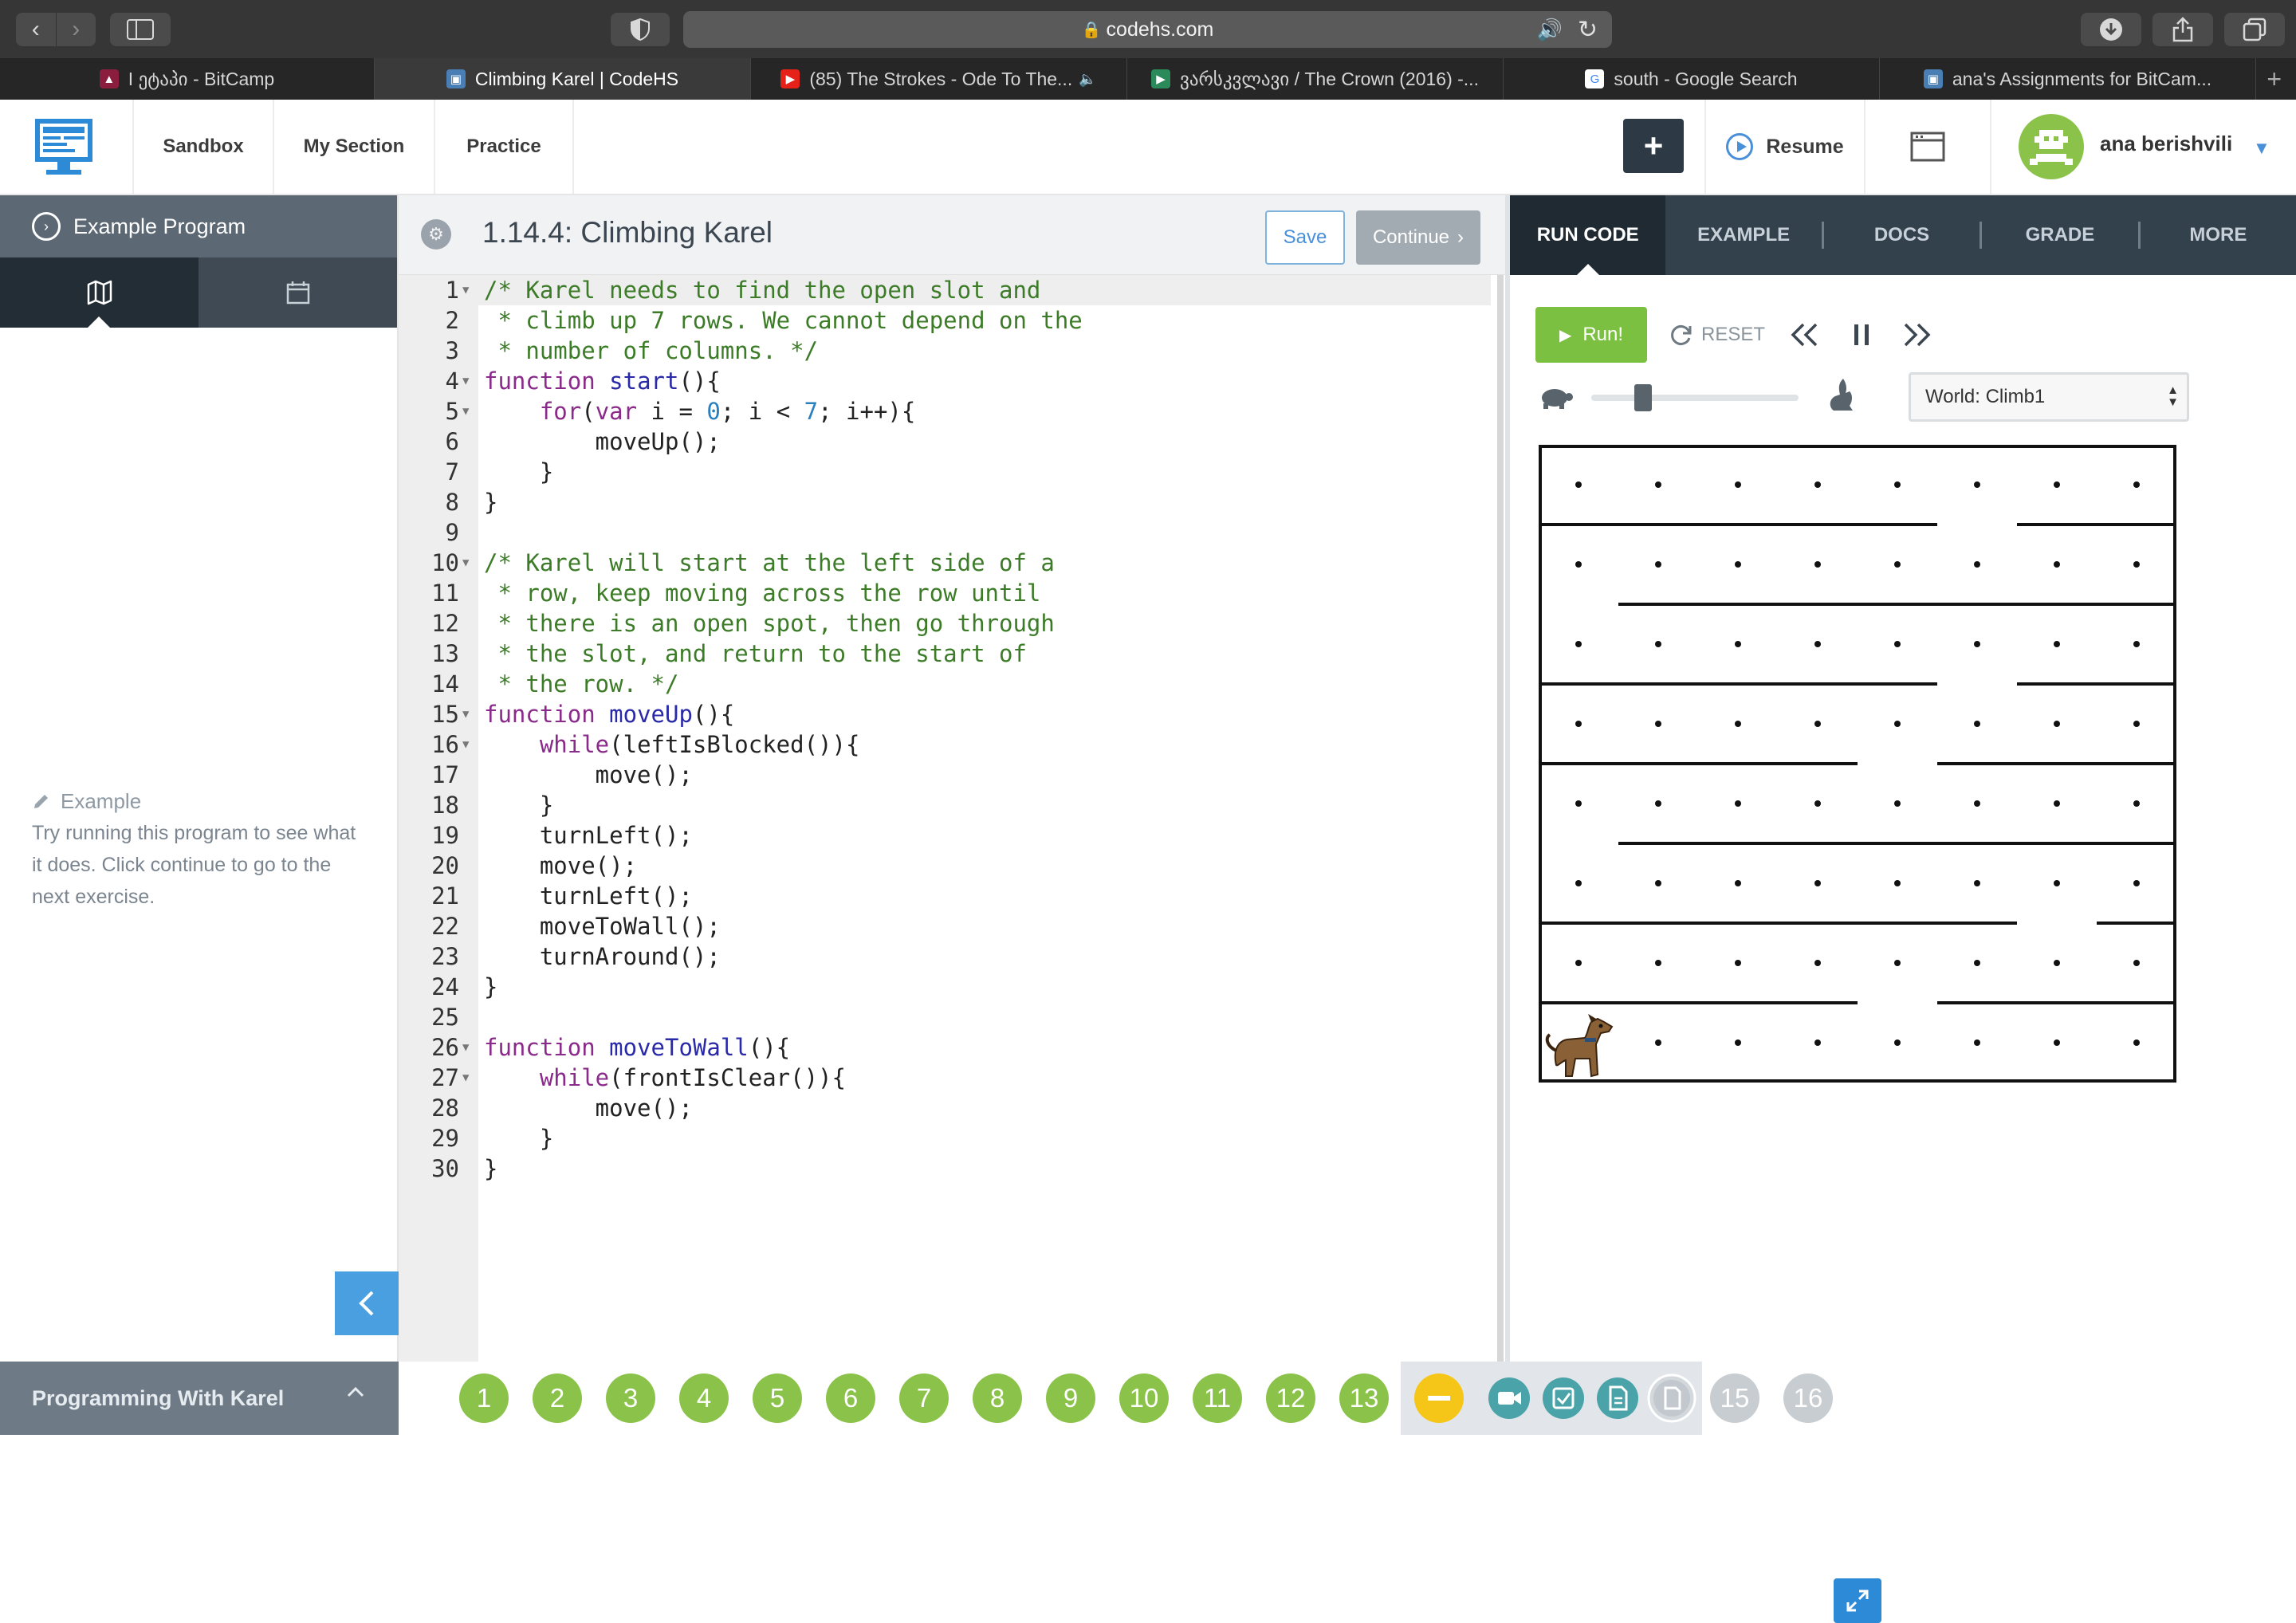 The image size is (2296, 1623). Describe the element at coordinates (939, 79) in the screenshot. I see `browser-tab: ▶ (85) The Strokes - Ode To The... 🔈` at that location.